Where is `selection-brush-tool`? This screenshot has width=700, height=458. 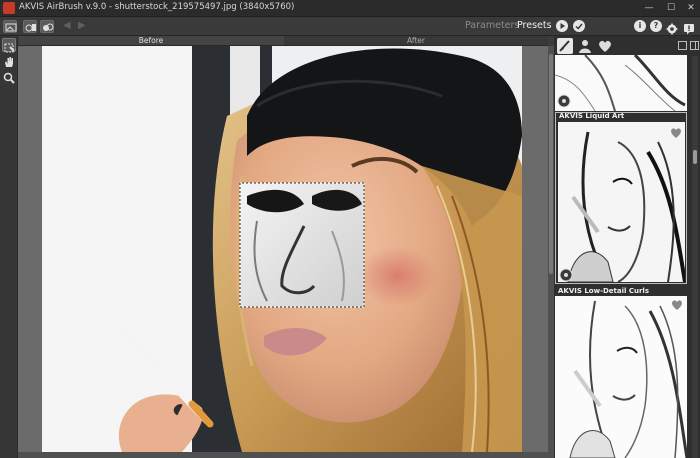
selection-brush-tool is located at coordinates (9, 45).